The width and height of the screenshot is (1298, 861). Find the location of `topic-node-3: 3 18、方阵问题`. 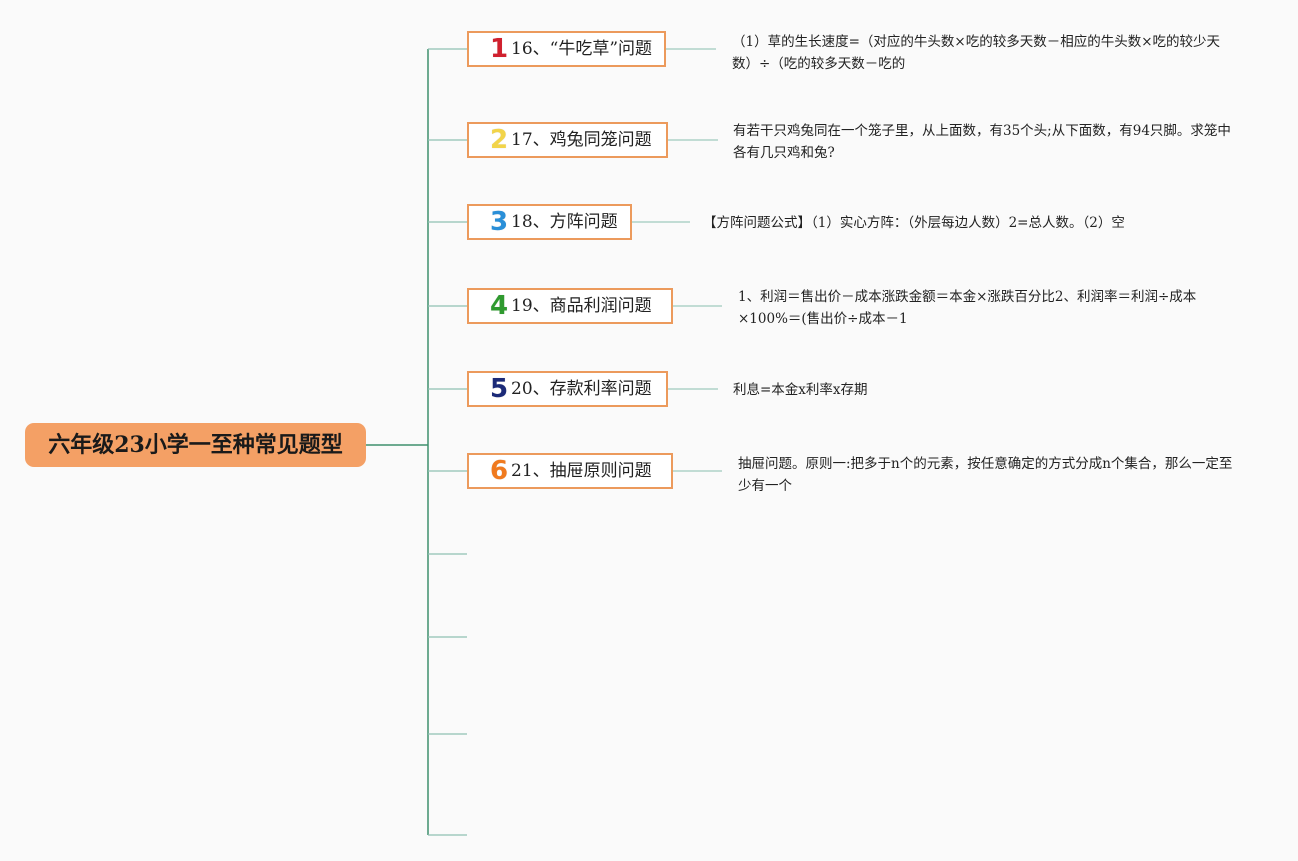

topic-node-3: 3 18、方阵问题 is located at coordinates (549, 222).